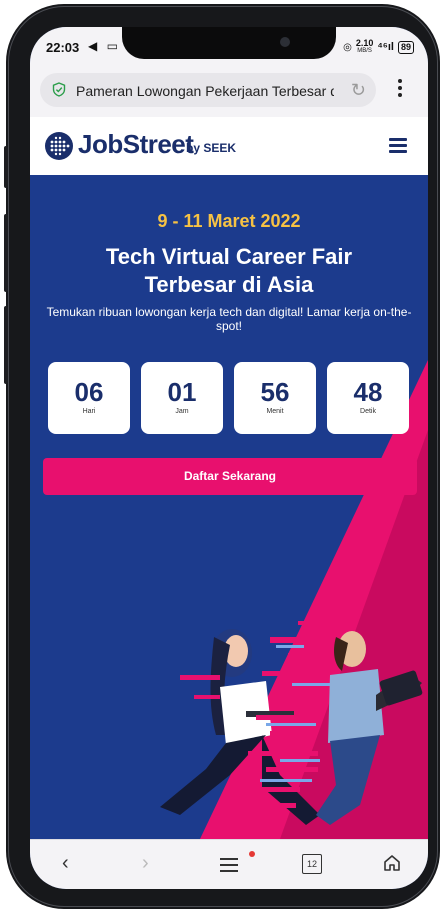 The height and width of the screenshot is (913, 446). I want to click on event-date: 9 - 11 Maret 2022, so click(229, 221).